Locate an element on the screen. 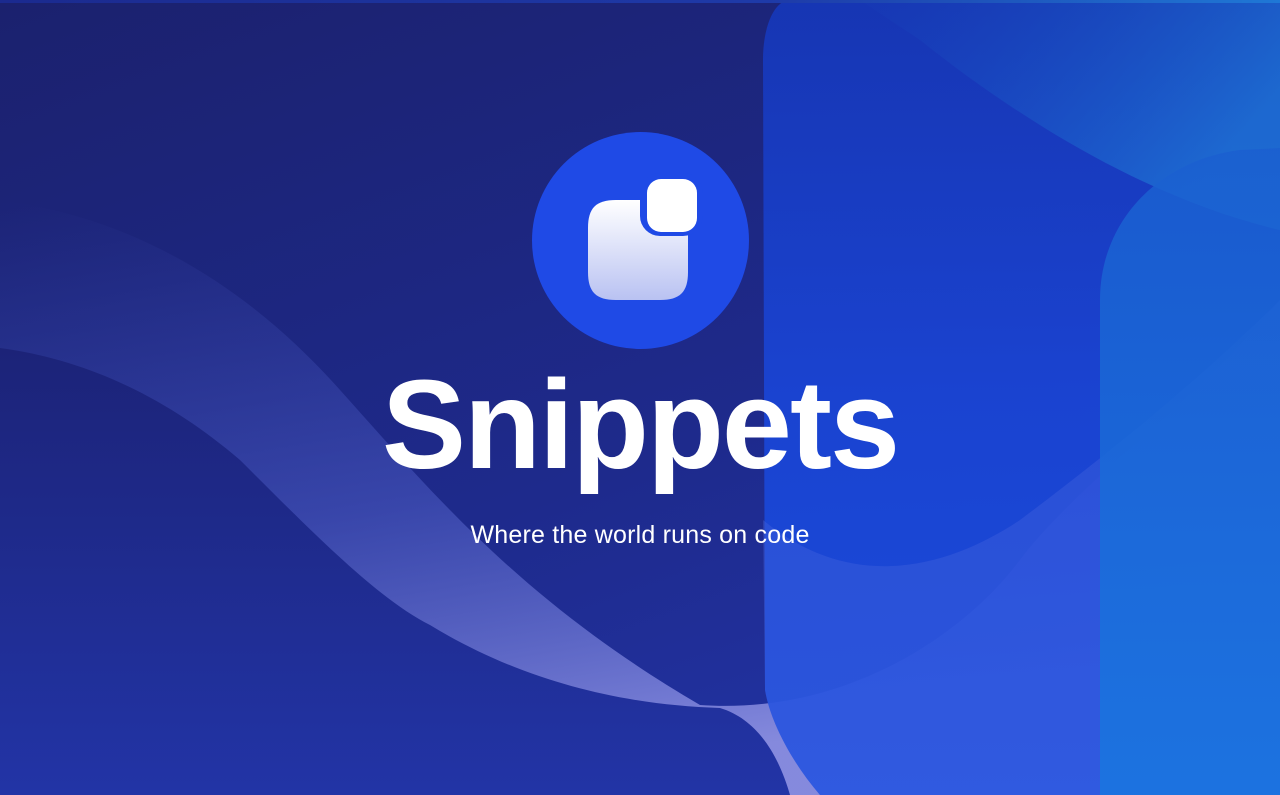 This screenshot has width=1280, height=795. app-title: Snippets is located at coordinates (640, 424).